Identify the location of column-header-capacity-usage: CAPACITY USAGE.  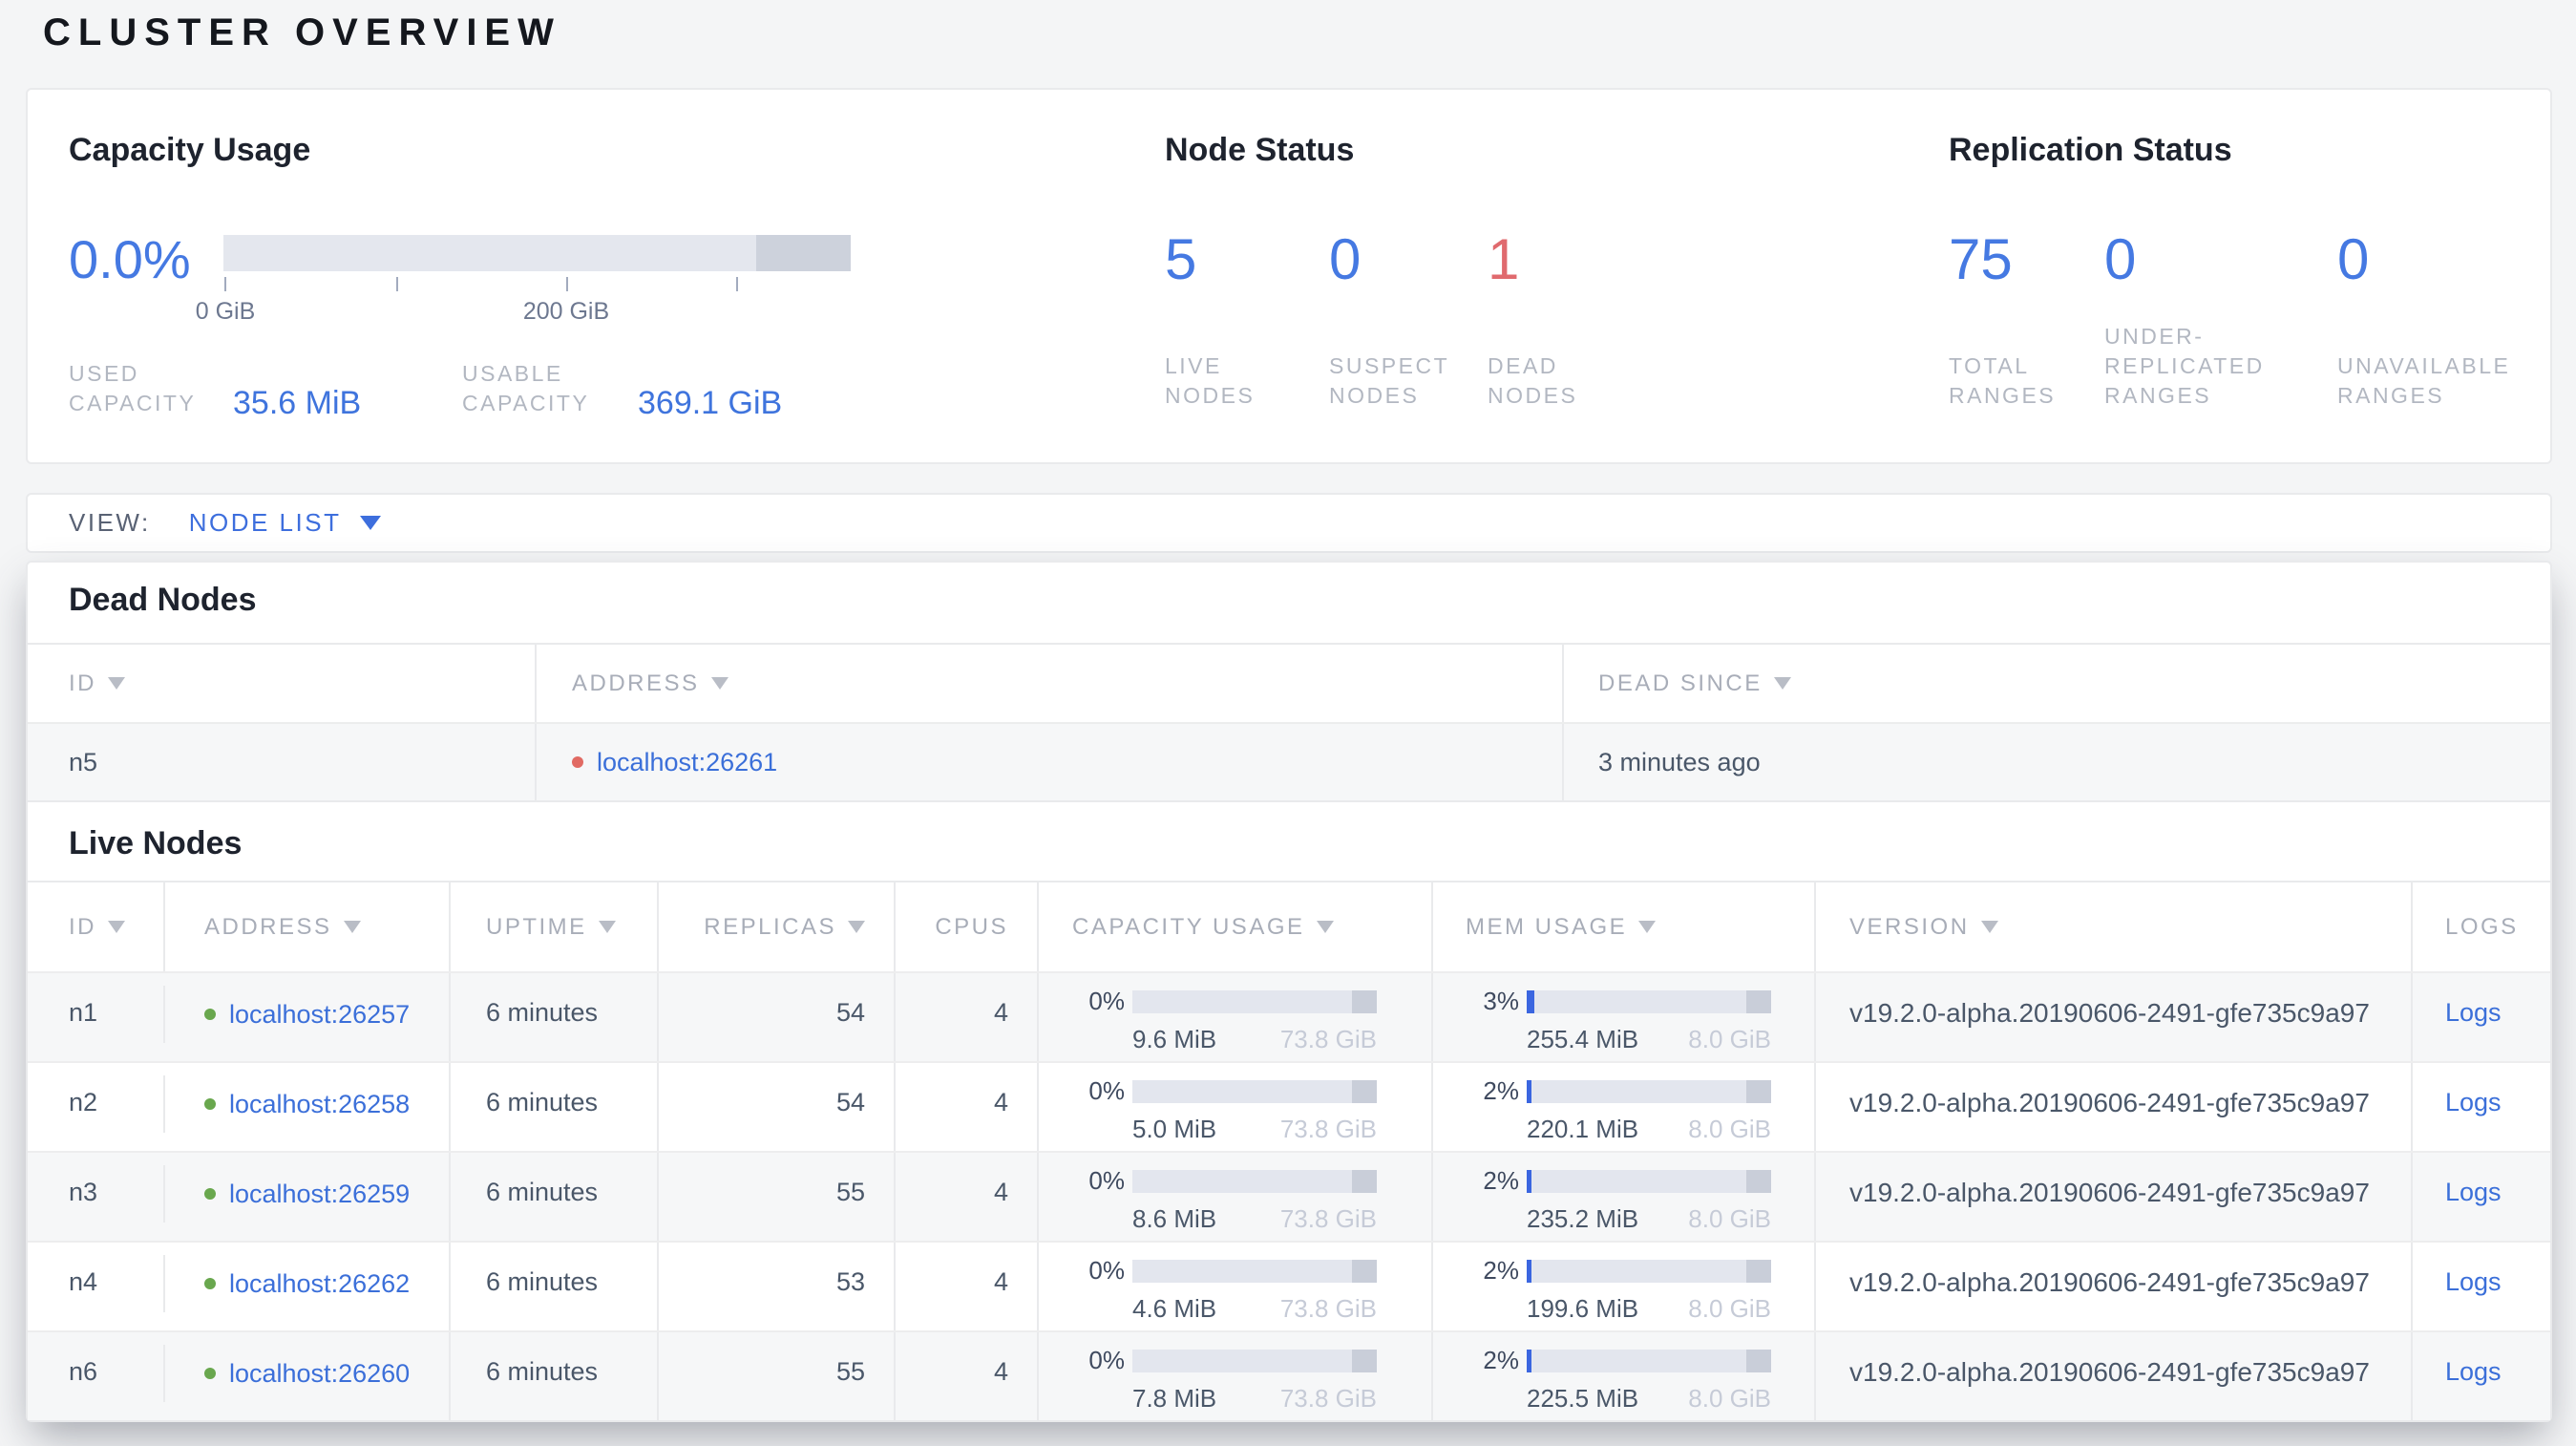
(1234, 926).